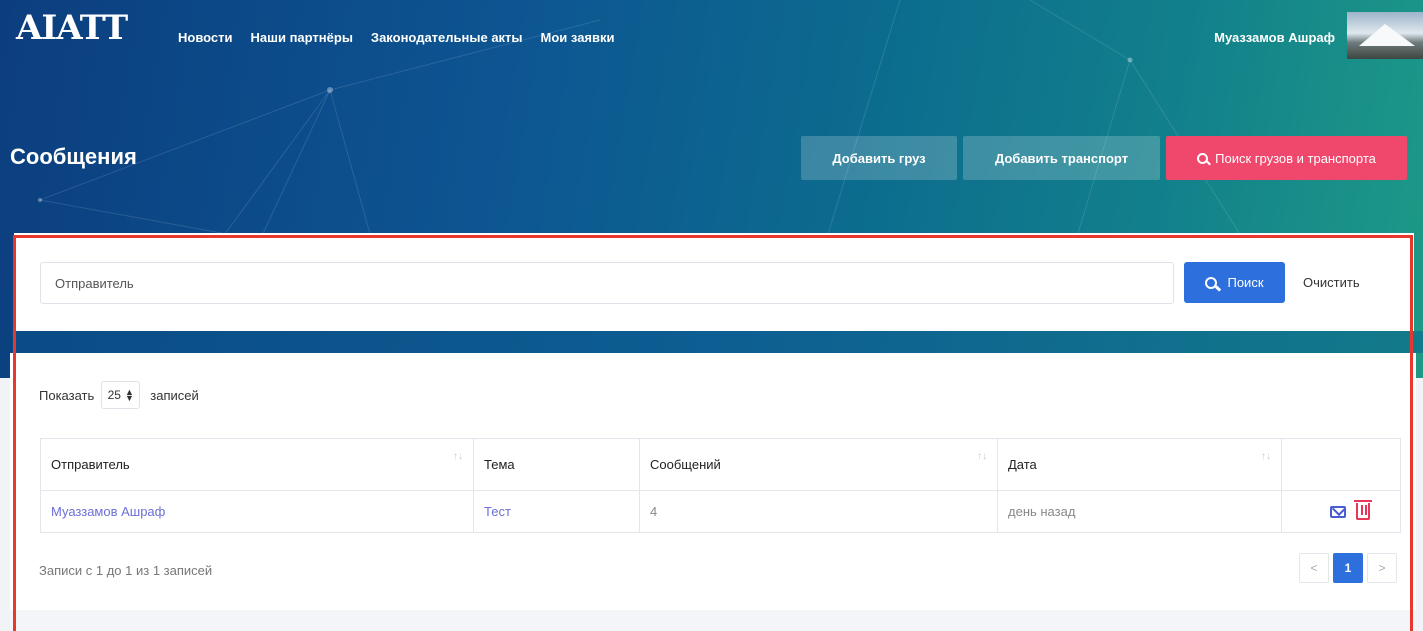  What do you see at coordinates (205, 37) in the screenshot?
I see `nav-news: Новости` at bounding box center [205, 37].